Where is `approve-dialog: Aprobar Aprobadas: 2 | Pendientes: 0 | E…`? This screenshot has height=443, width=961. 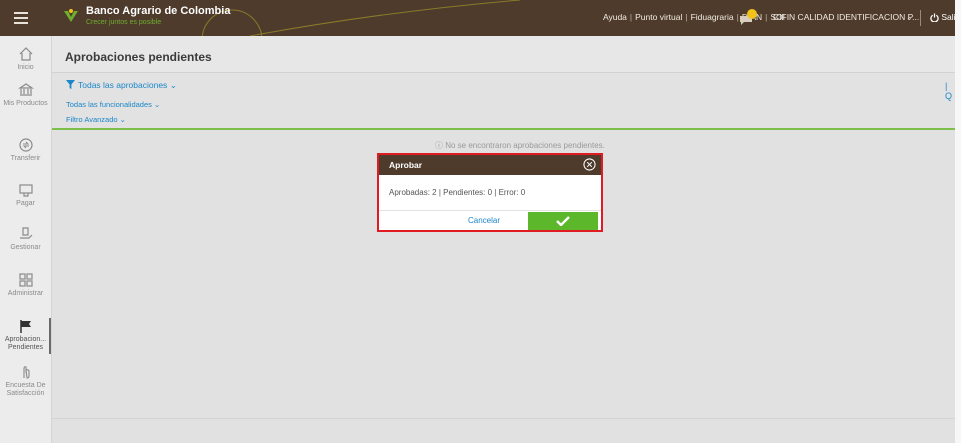
approve-dialog: Aprobar Aprobadas: 2 | Pendientes: 0 | E… is located at coordinates (490, 192).